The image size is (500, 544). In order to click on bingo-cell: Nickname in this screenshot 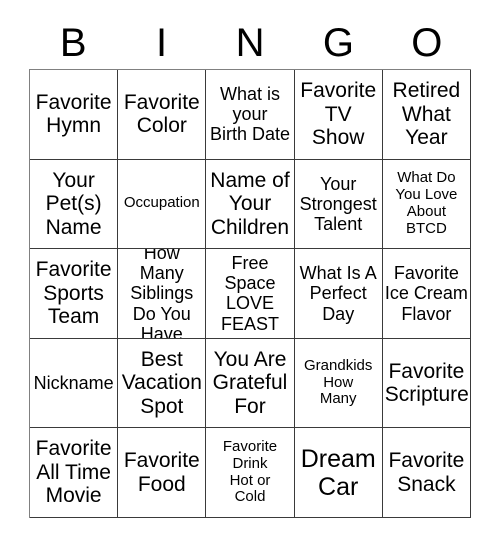, I will do `click(74, 383)`.